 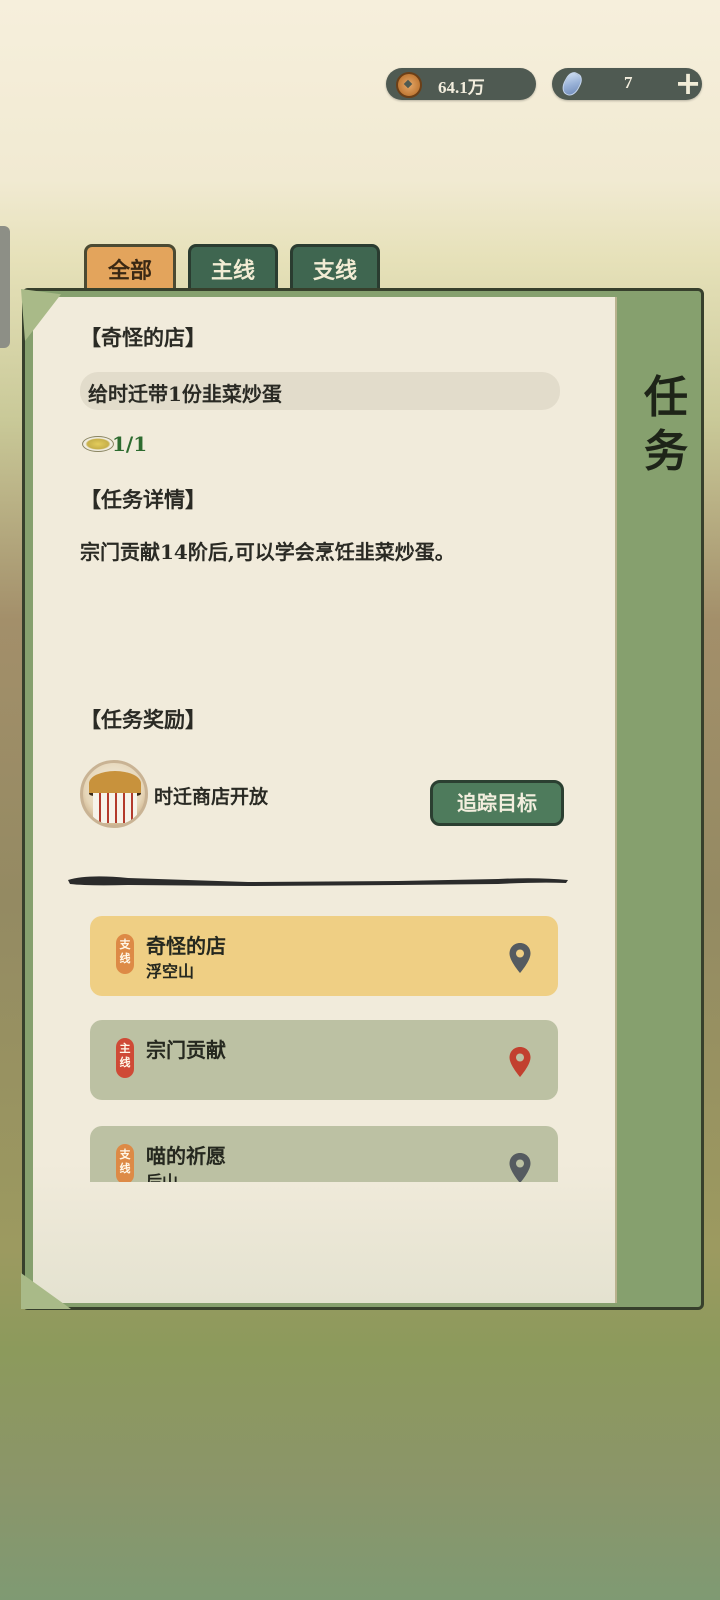 I want to click on track-target-button: 追踪目标, so click(x=497, y=803).